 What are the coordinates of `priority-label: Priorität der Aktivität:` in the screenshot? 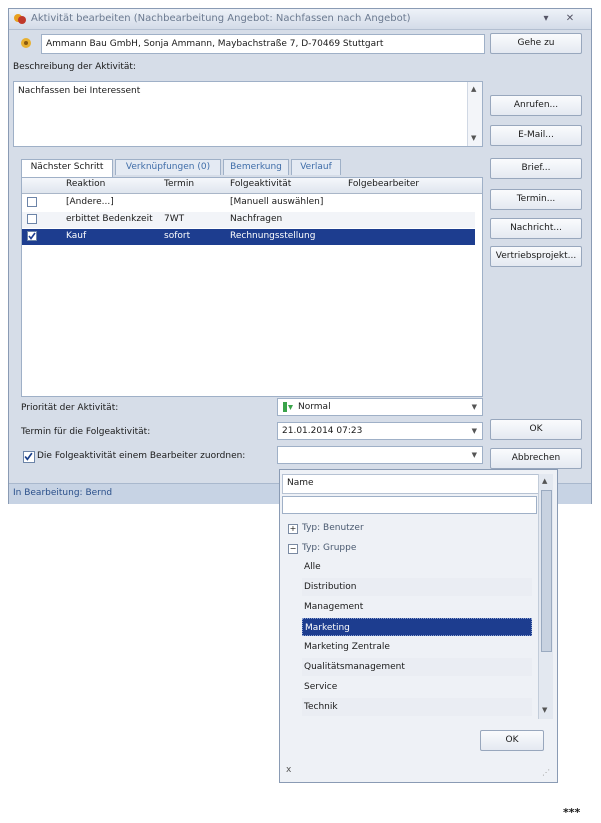 It's located at (70, 408).